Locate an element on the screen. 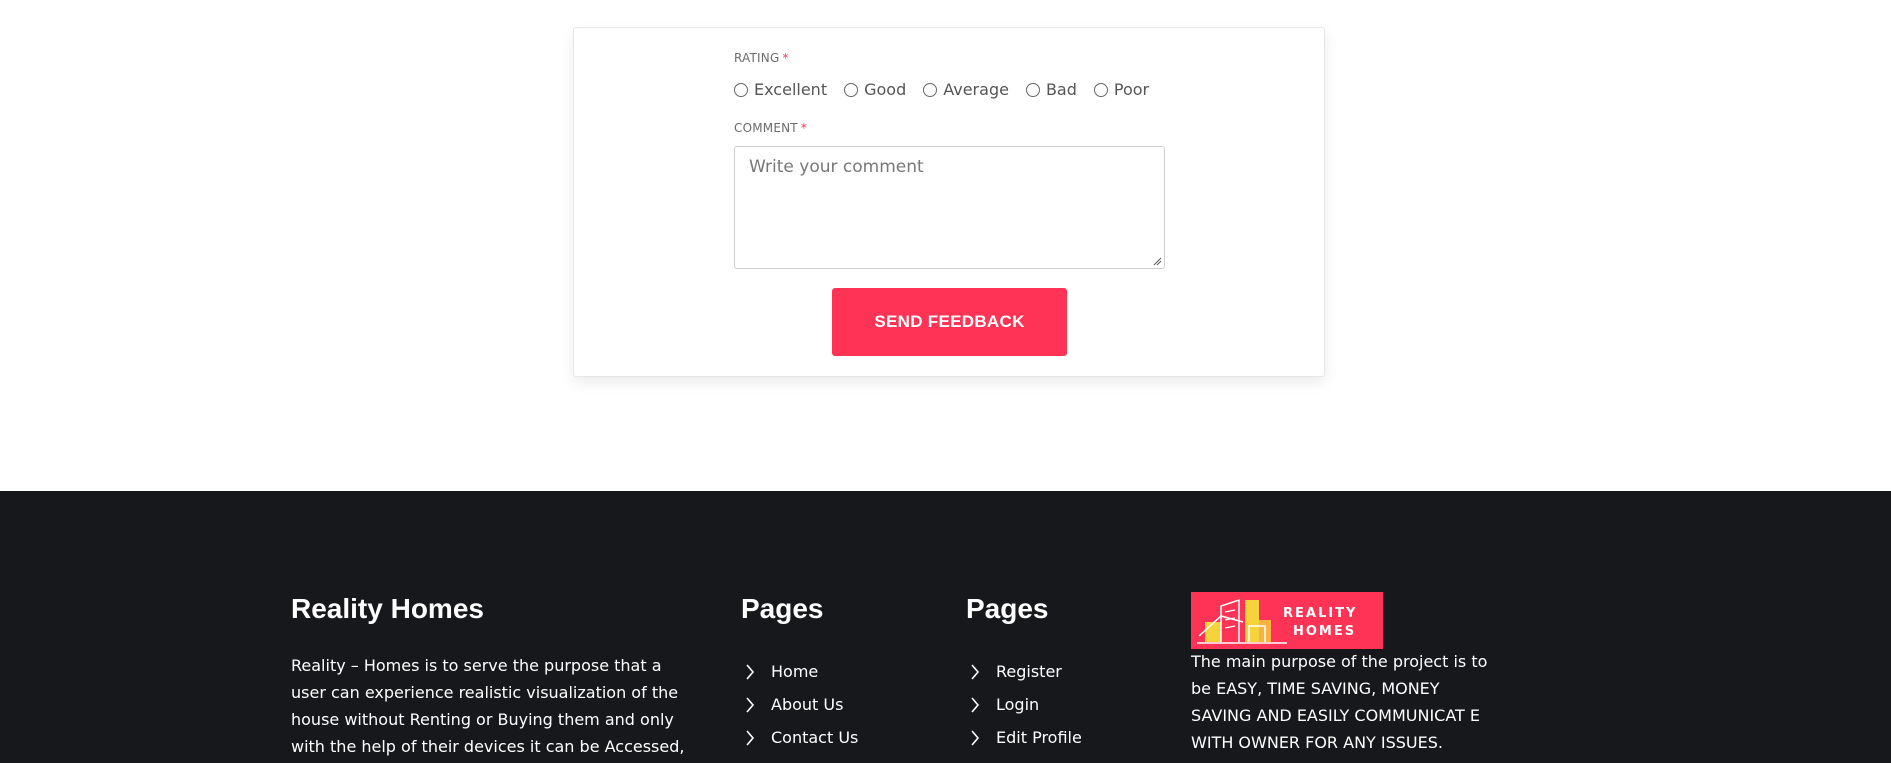  rating-option-label: Poor is located at coordinates (1131, 89).